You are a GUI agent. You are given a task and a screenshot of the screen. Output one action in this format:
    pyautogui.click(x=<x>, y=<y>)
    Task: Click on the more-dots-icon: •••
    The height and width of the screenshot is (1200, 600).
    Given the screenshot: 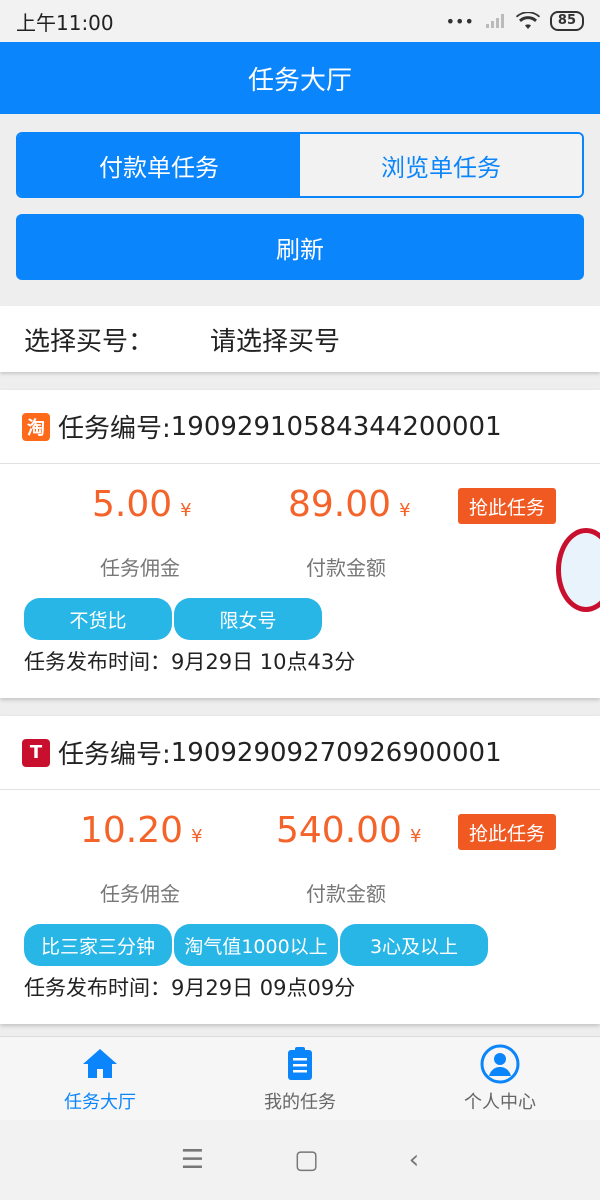 What is the action you would take?
    pyautogui.click(x=459, y=21)
    